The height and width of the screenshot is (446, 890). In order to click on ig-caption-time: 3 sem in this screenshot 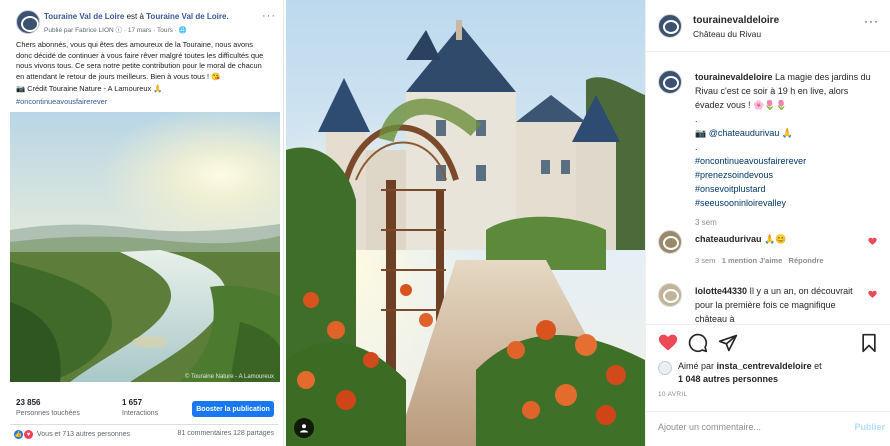, I will do `click(706, 222)`.